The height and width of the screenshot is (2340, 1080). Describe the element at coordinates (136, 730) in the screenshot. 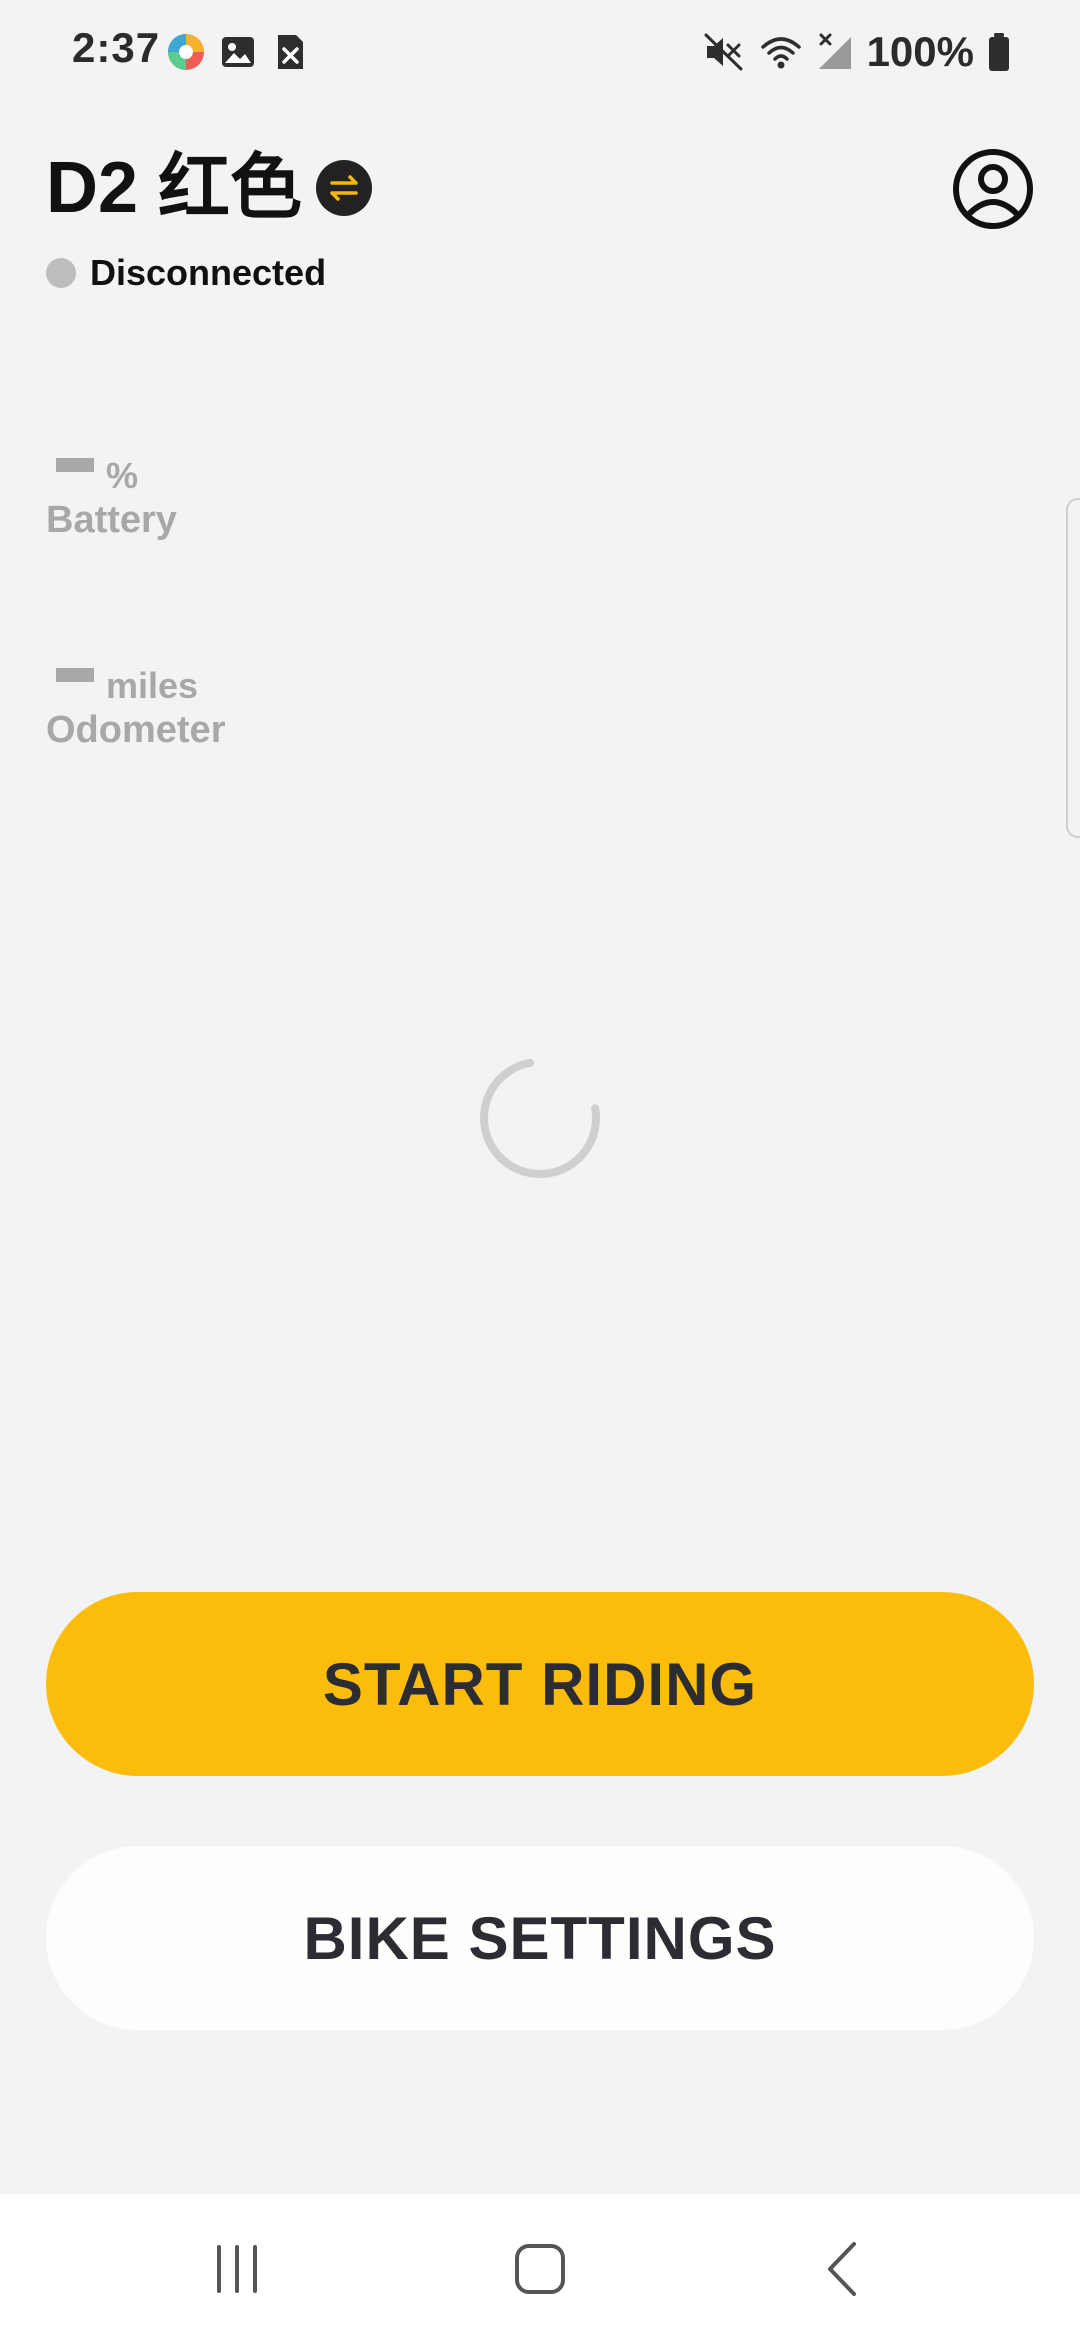

I see `odometer-label: Odometer` at that location.